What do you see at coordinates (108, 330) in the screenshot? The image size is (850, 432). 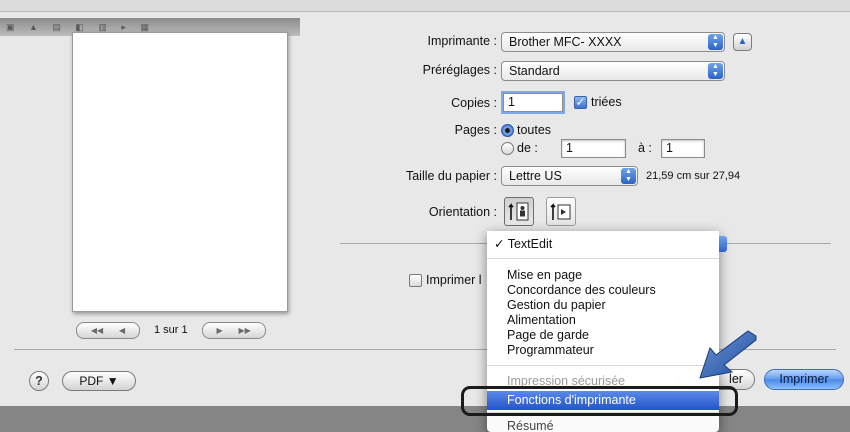 I see `pager-back-button: ◀◀ ◀` at bounding box center [108, 330].